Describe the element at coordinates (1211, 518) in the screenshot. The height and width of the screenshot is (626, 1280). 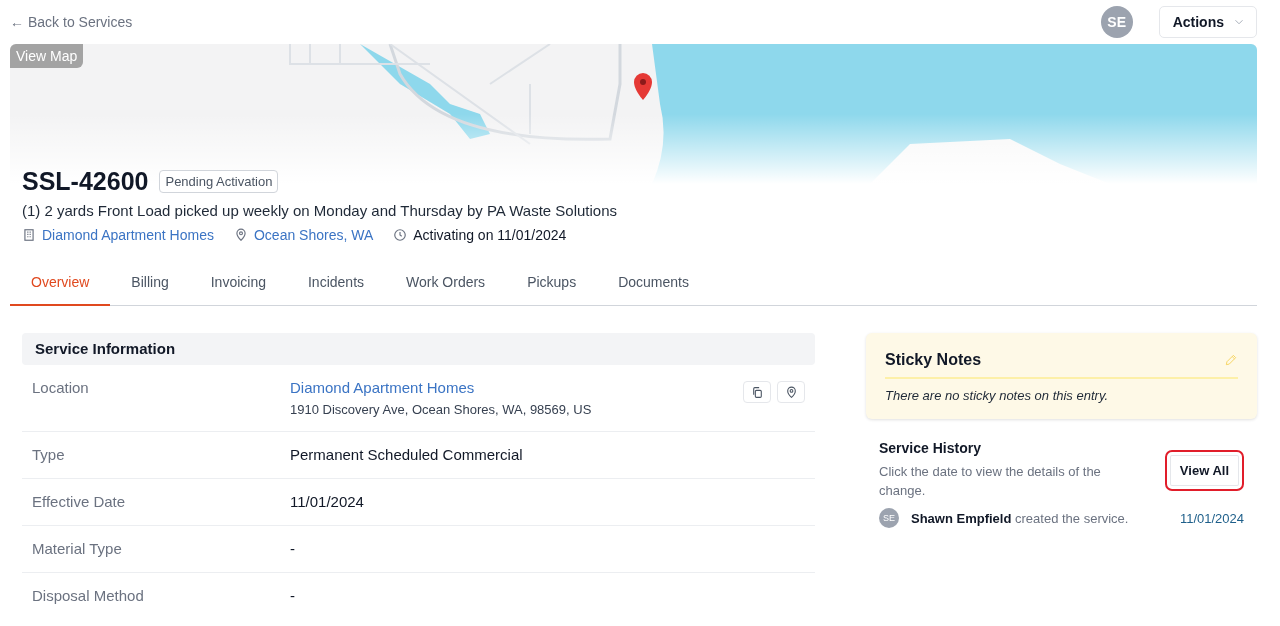
I see `date-link: 11/01/2024` at that location.